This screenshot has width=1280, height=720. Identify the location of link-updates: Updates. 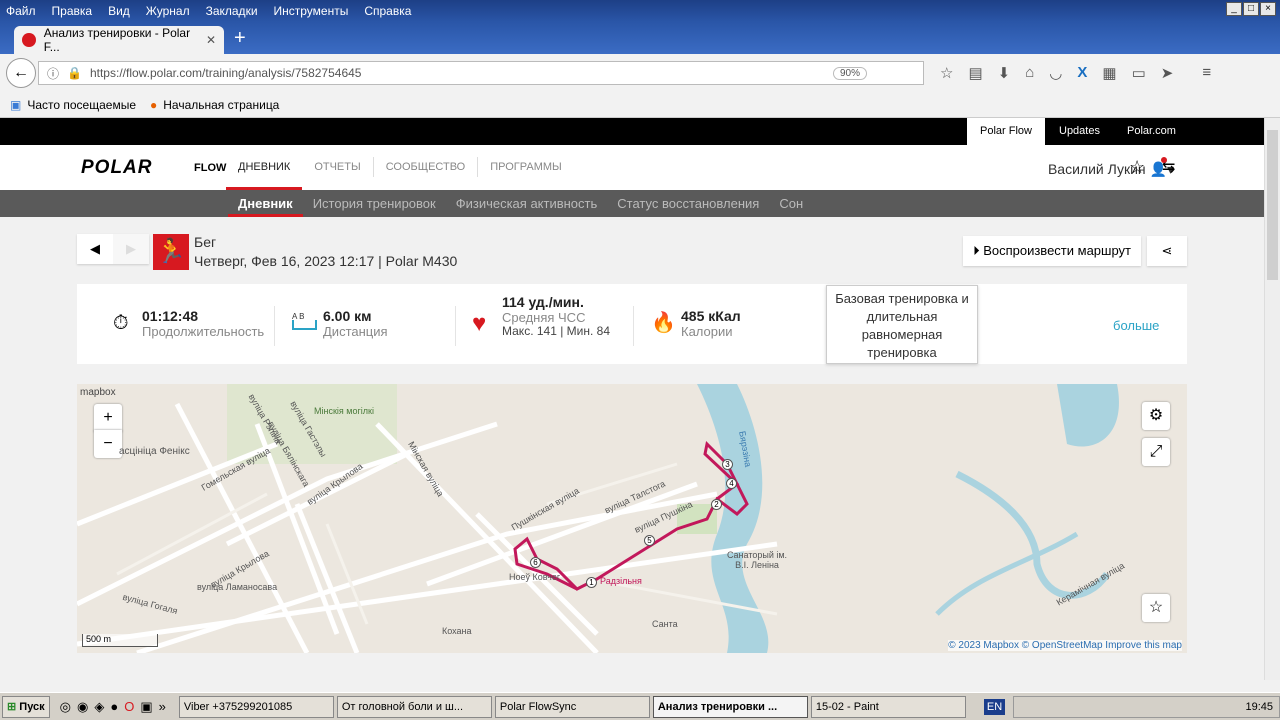
(1079, 131).